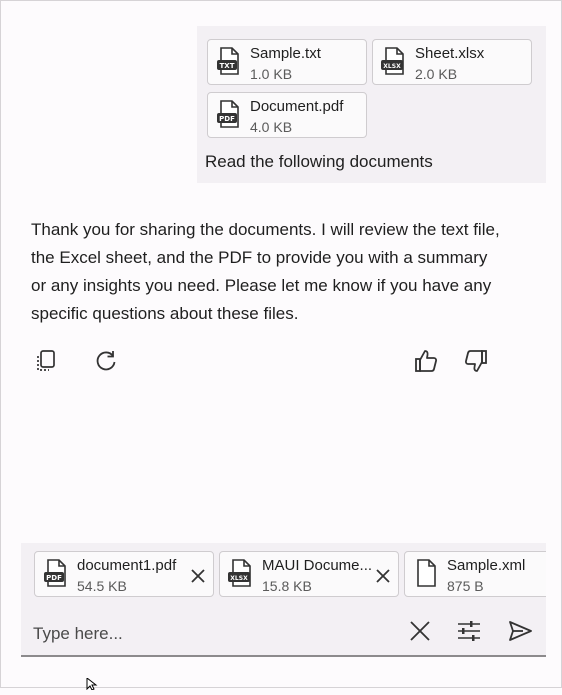 The image size is (562, 695). I want to click on attachment-chip: TXT Sample.txt 1.0 KB, so click(287, 62).